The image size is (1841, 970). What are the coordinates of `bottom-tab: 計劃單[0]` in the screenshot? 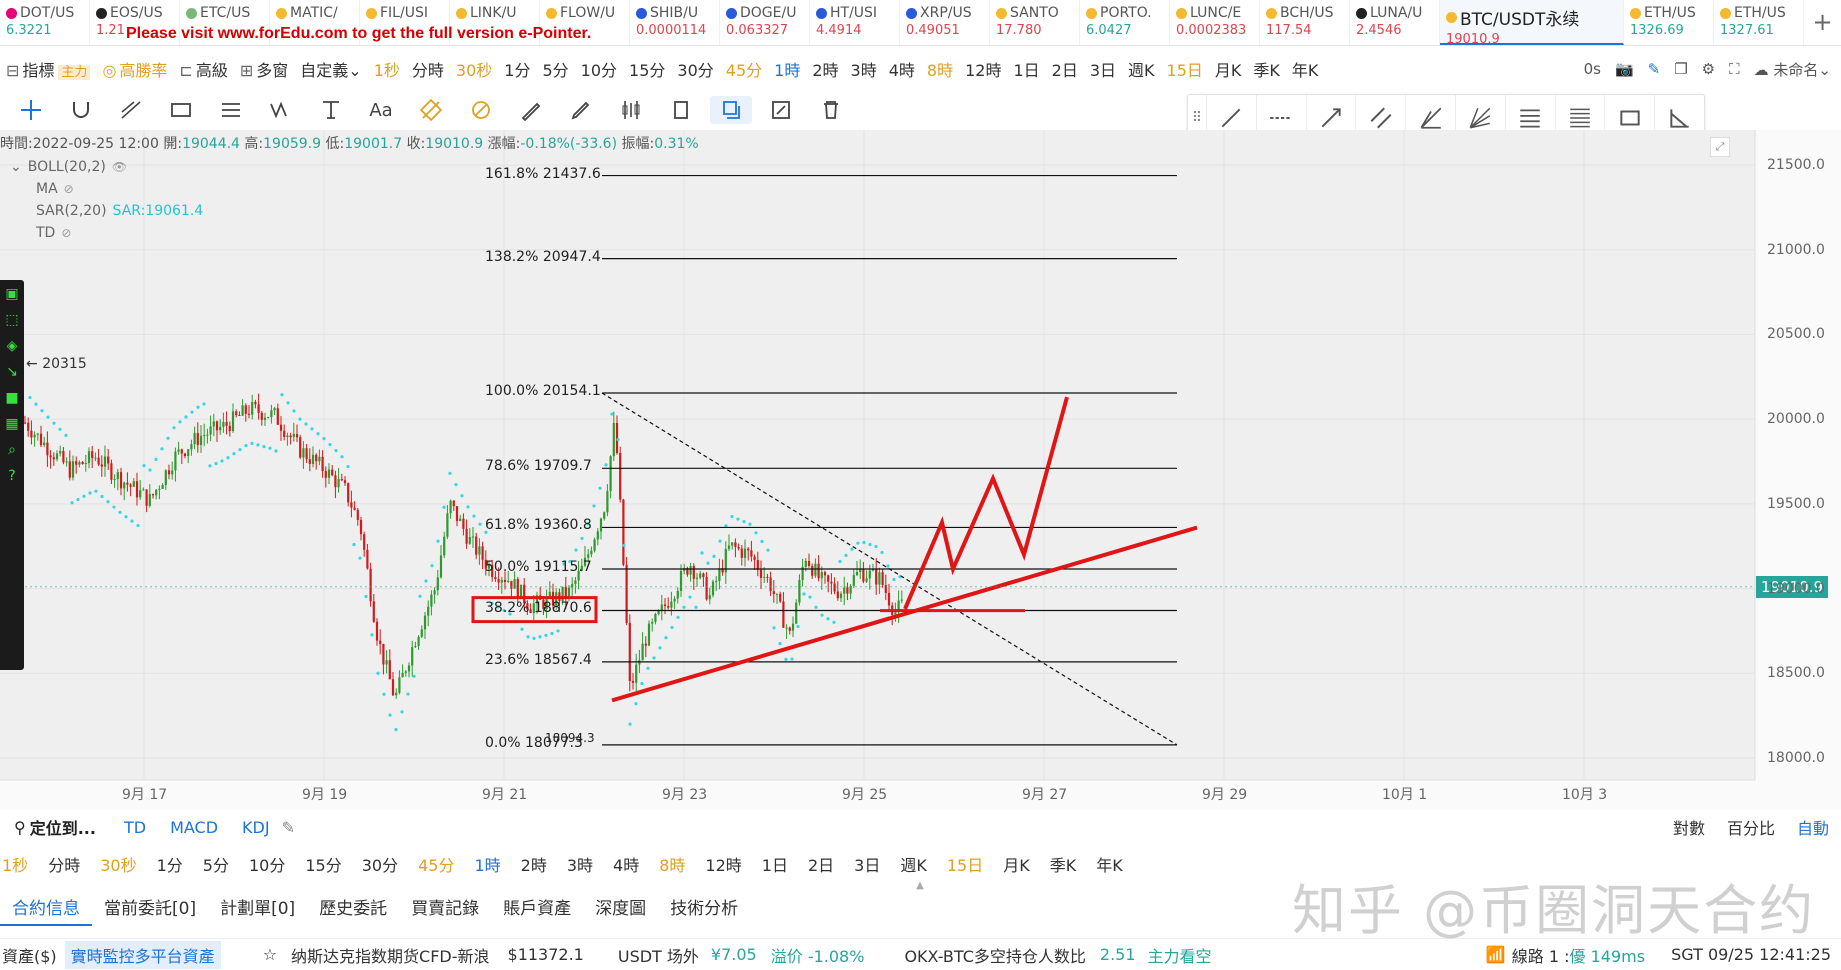 It's located at (257, 909).